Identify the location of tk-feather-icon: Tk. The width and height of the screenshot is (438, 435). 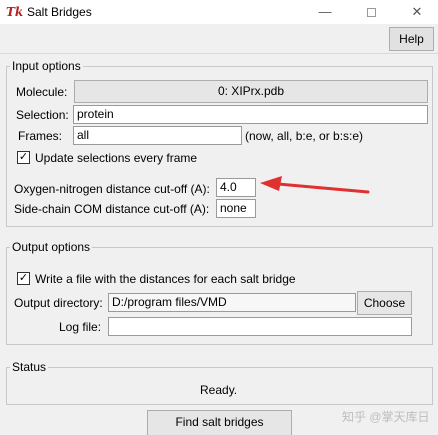
(15, 12).